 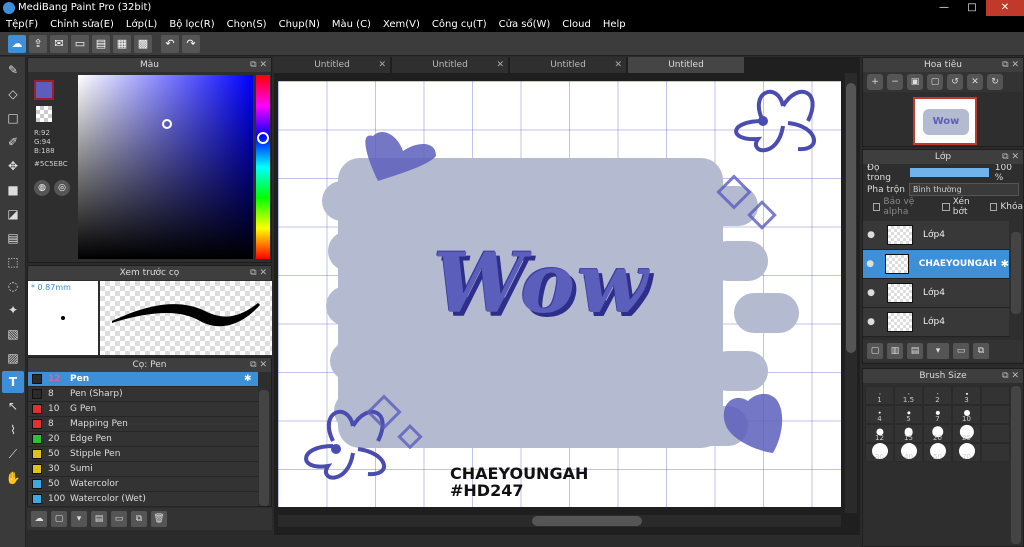 I want to click on horizontal-scroll-thumb, so click(x=587, y=521).